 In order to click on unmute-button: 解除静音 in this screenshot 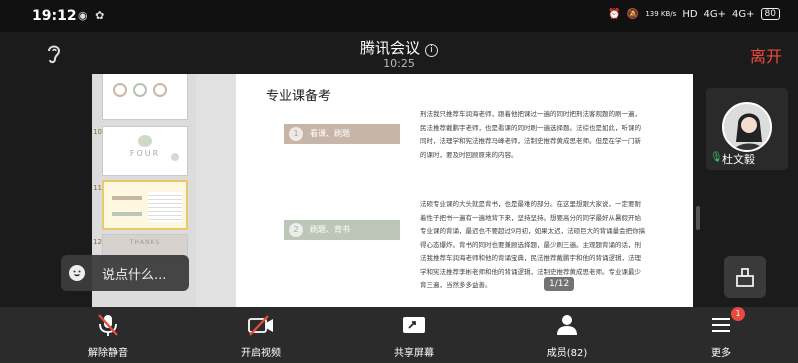, I will do `click(108, 335)`.